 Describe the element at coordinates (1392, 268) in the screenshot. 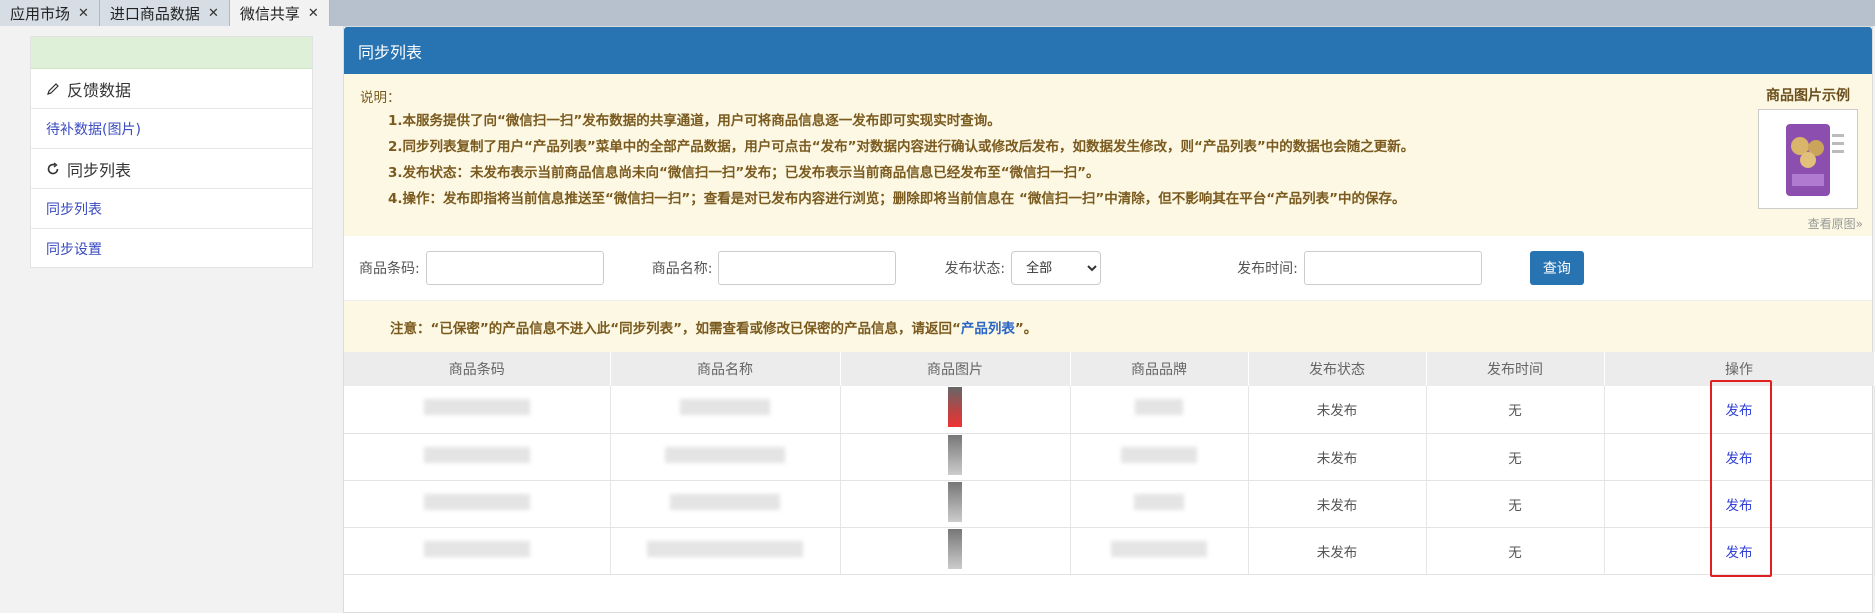

I see `time-input` at that location.